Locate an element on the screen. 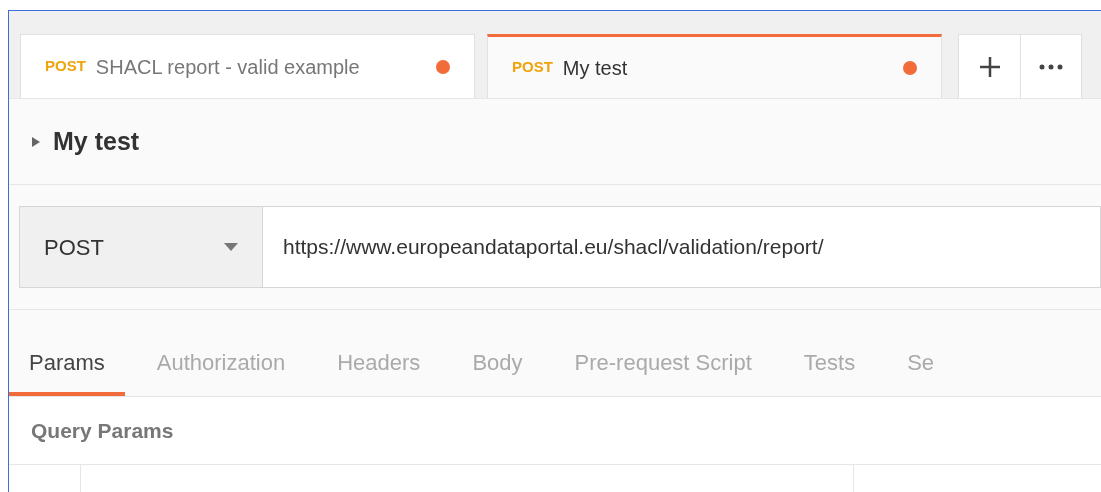 Image resolution: width=1101 pixels, height=492 pixels. plus-icon is located at coordinates (989, 66).